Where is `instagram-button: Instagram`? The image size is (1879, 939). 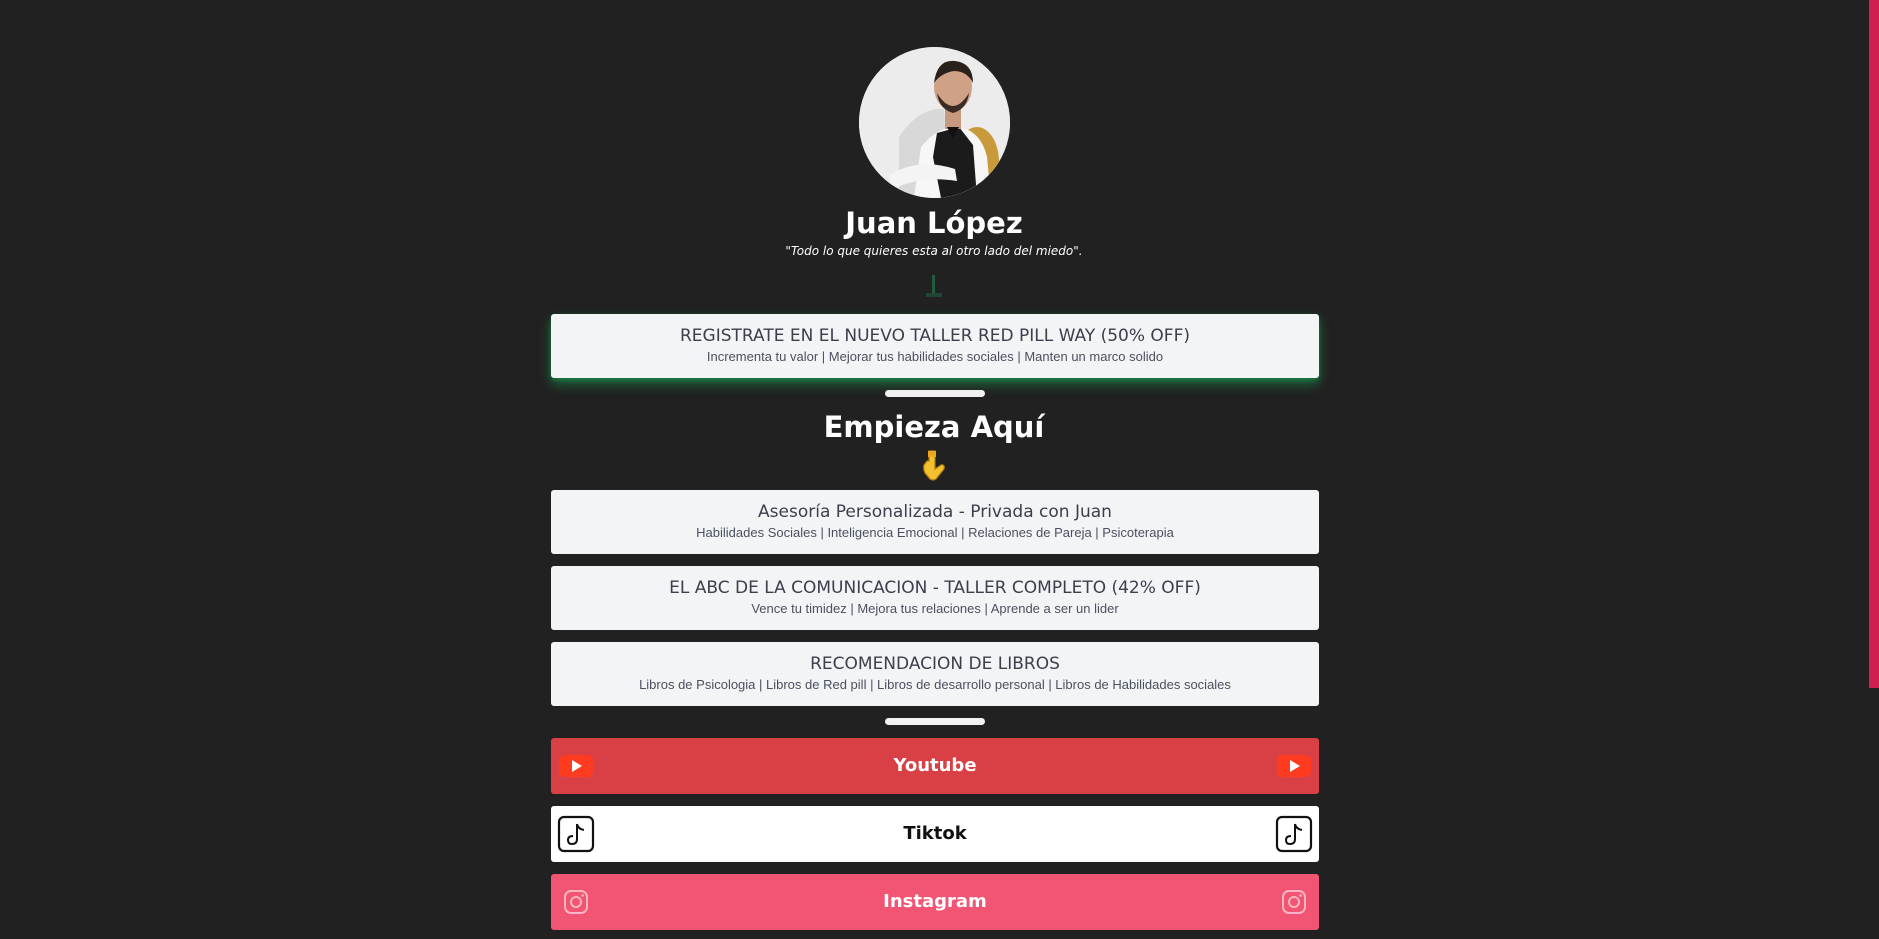
instagram-button: Instagram is located at coordinates (935, 902).